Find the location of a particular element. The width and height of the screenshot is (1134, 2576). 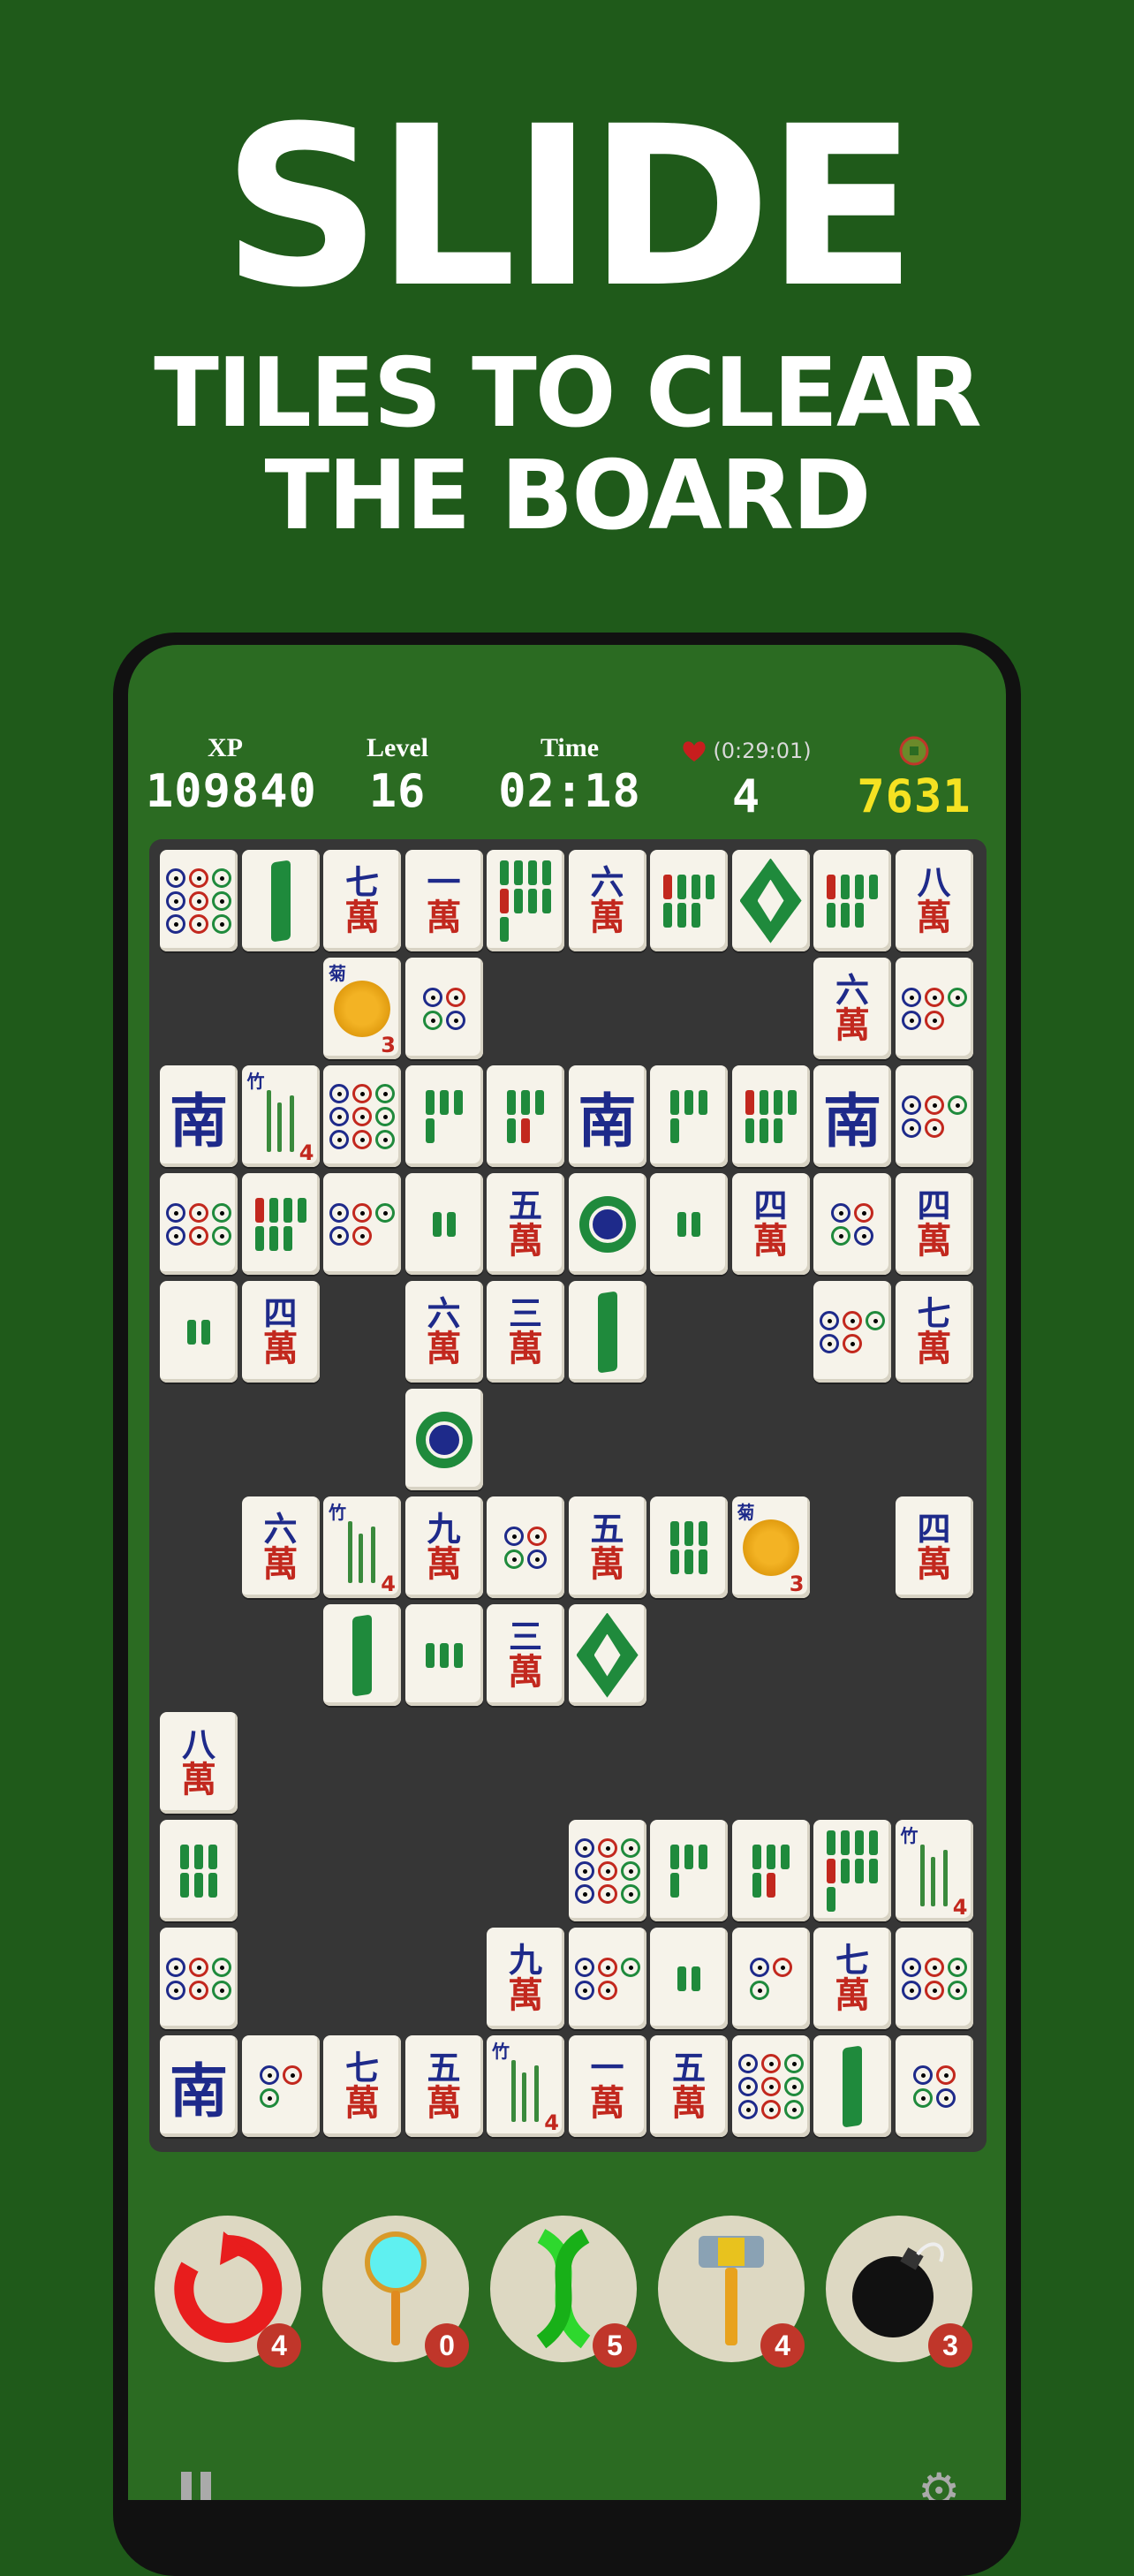

settings-gear-icon: ⚙ is located at coordinates (945, 2482).